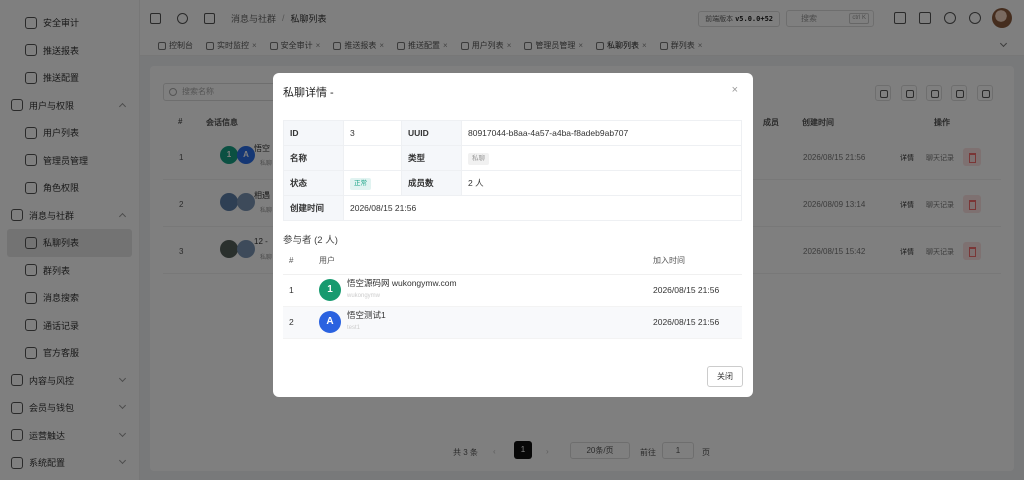  What do you see at coordinates (431, 133) in the screenshot?
I see `uuid-label: UUID` at bounding box center [431, 133].